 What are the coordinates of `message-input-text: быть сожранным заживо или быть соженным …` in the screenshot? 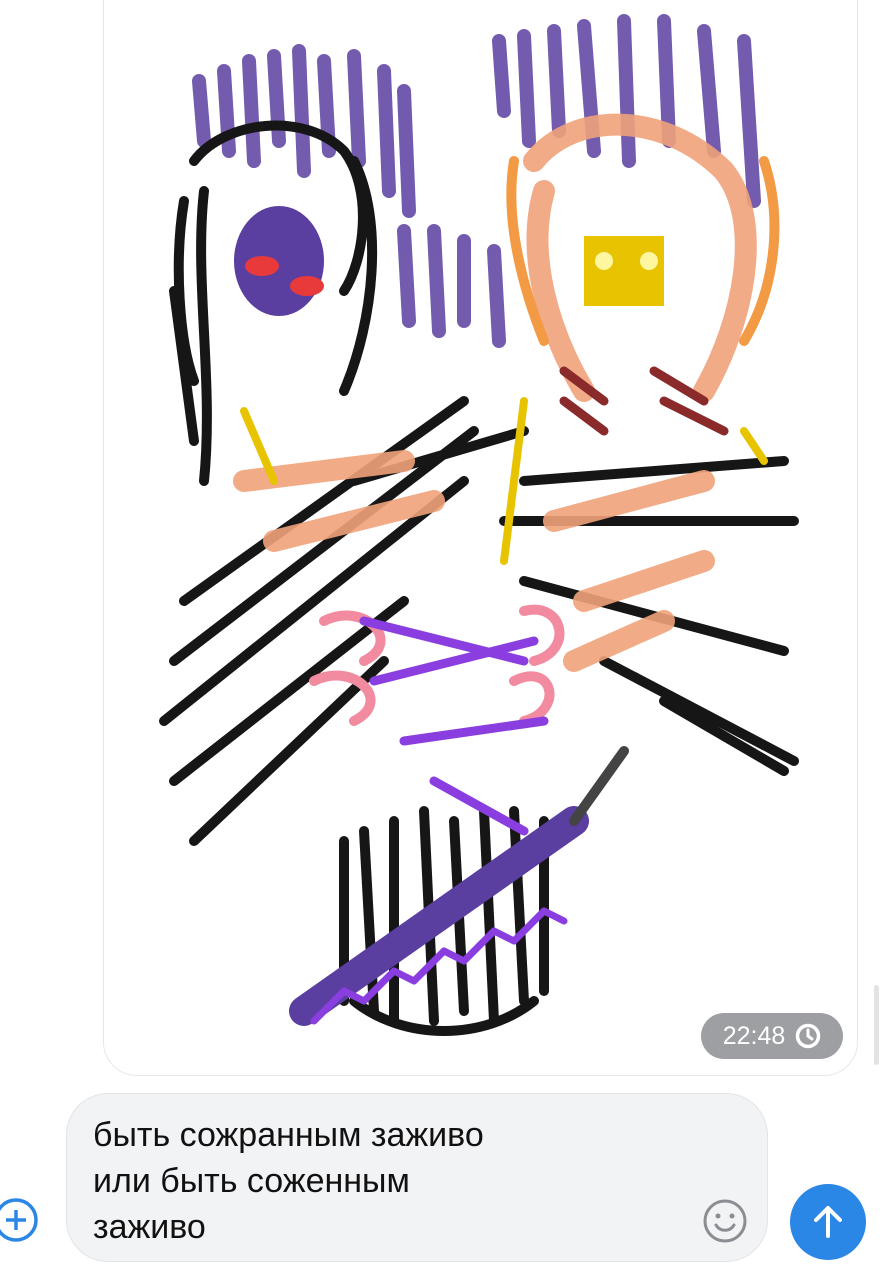 It's located at (393, 1181).